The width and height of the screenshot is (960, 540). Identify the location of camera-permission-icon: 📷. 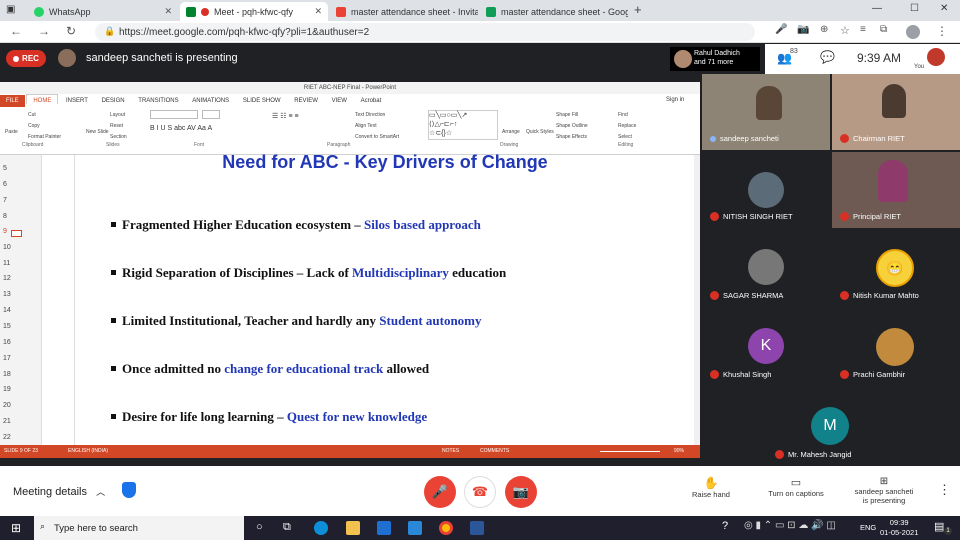
(803, 29).